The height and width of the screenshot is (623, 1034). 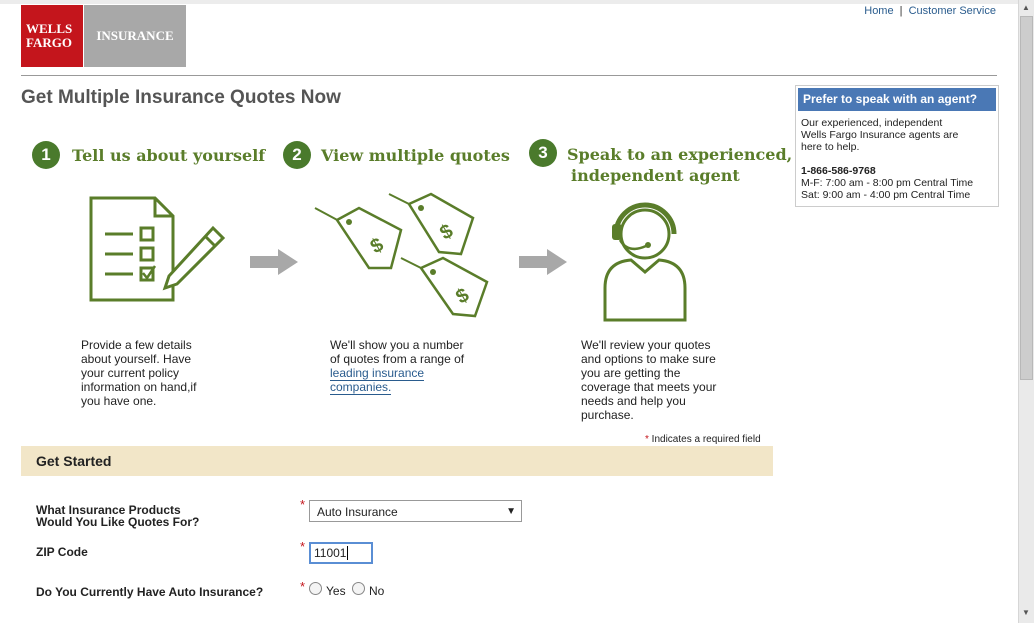 I want to click on insurance-products-select: Auto Insurance ▼, so click(x=415, y=511).